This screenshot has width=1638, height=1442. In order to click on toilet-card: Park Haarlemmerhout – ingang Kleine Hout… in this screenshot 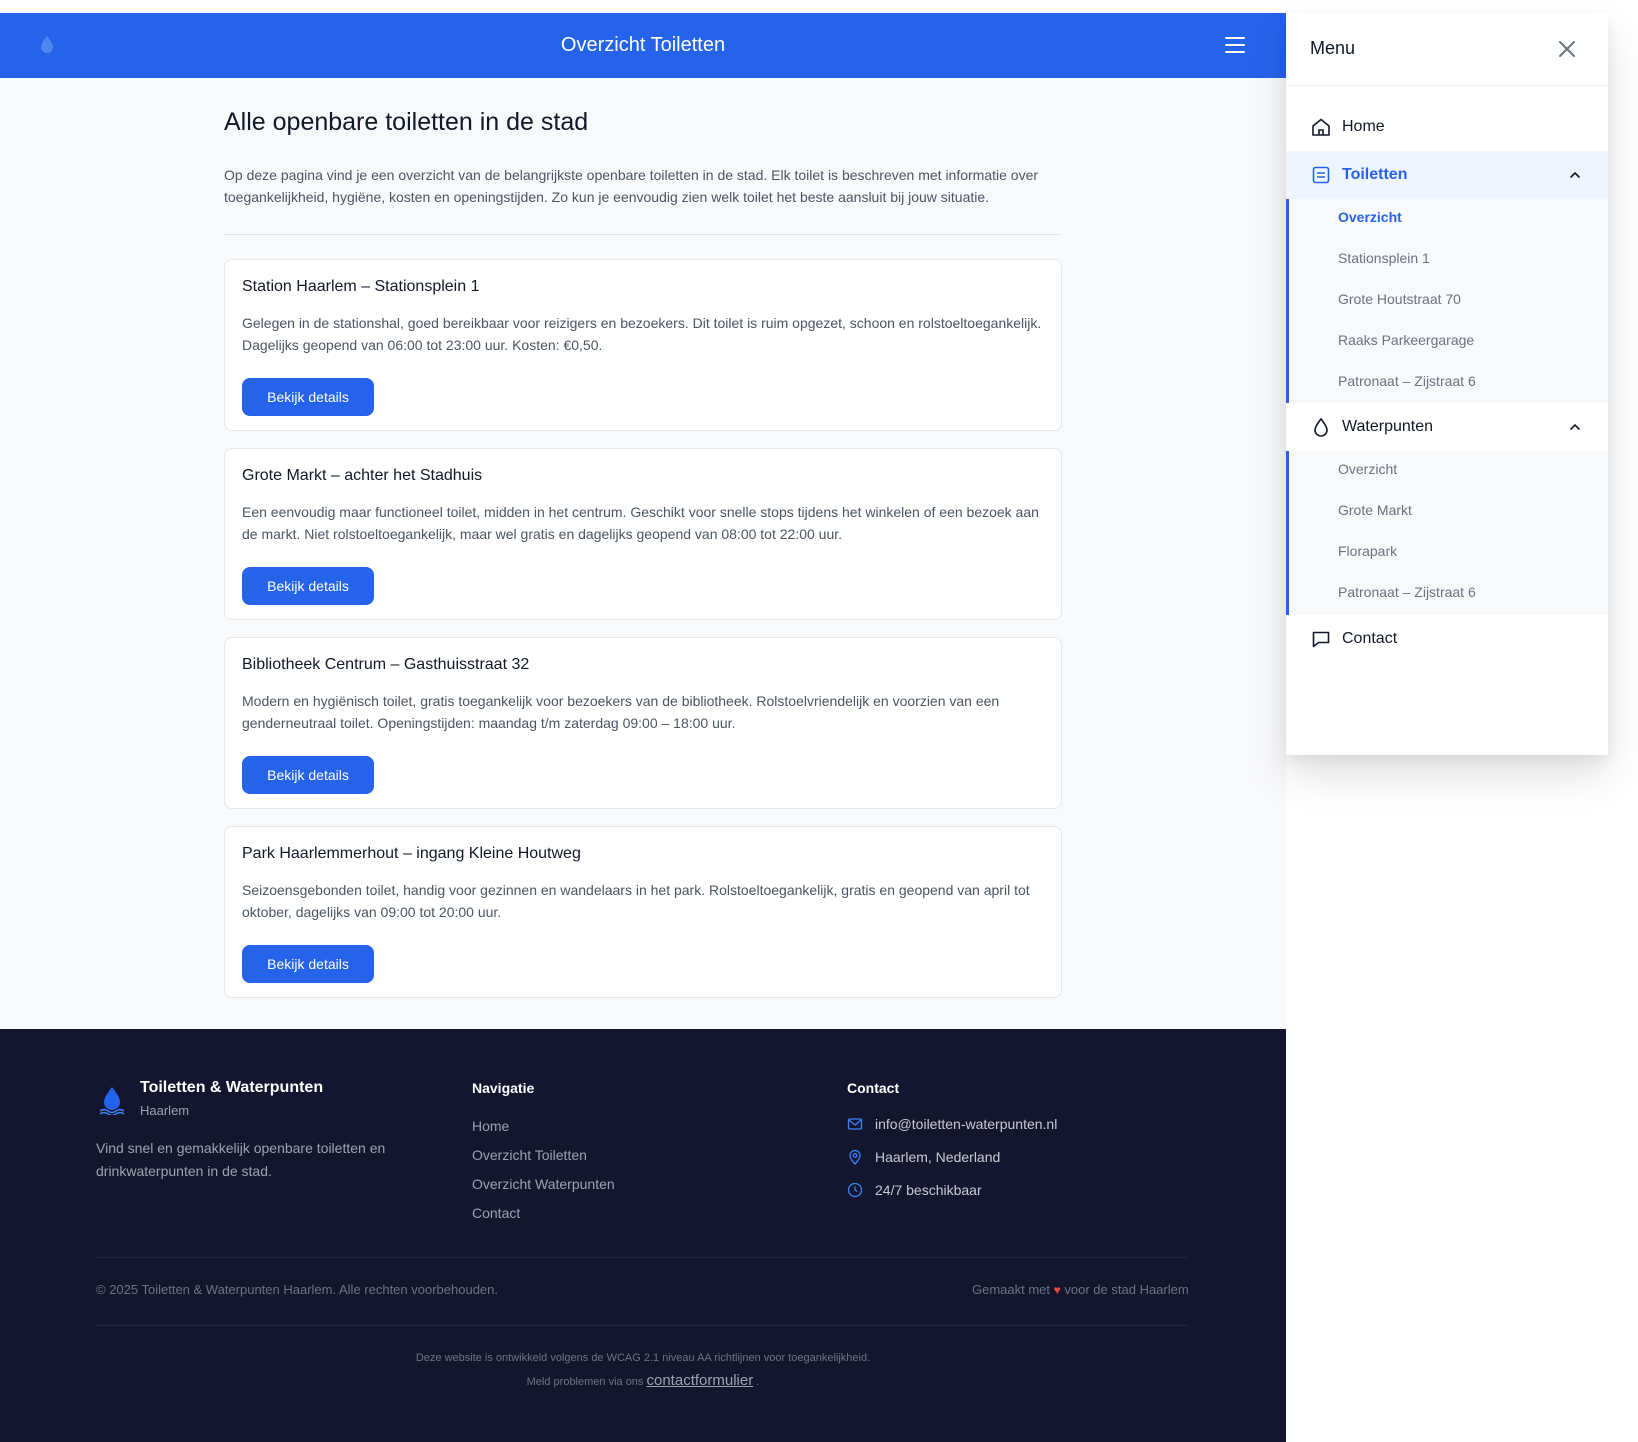, I will do `click(643, 912)`.